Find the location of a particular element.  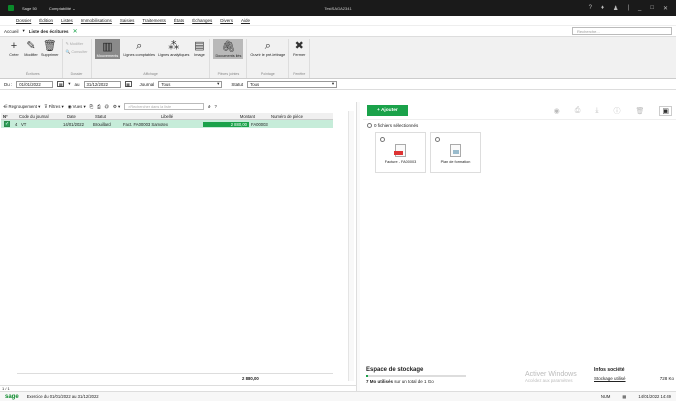

document-card: Facture - FA00003 is located at coordinates (400, 152).